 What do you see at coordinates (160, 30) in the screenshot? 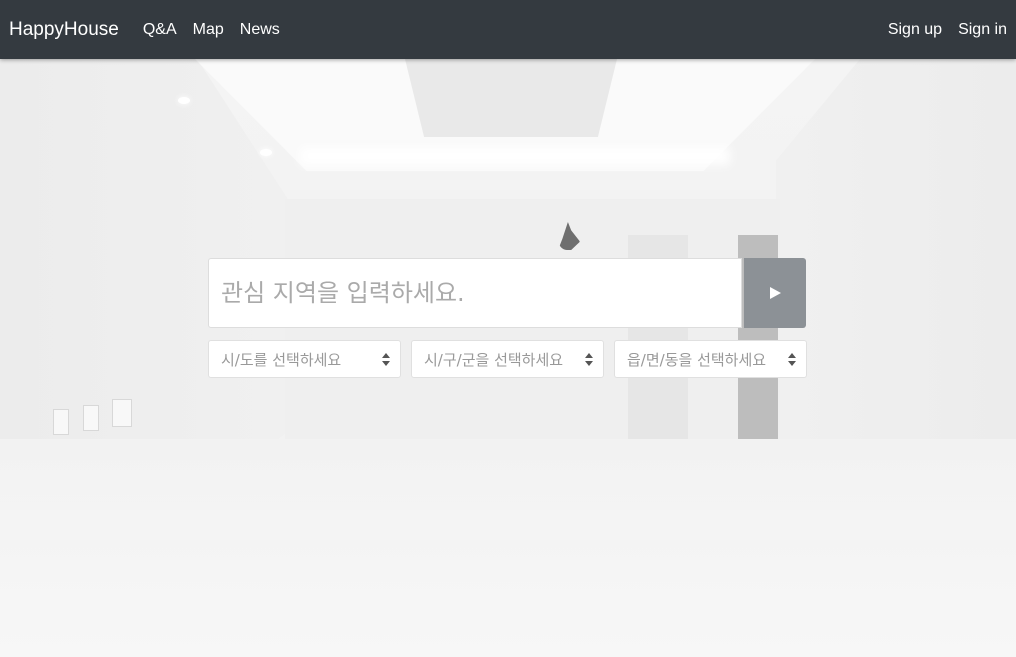
I see `nav-link-qna: Q&A` at bounding box center [160, 30].